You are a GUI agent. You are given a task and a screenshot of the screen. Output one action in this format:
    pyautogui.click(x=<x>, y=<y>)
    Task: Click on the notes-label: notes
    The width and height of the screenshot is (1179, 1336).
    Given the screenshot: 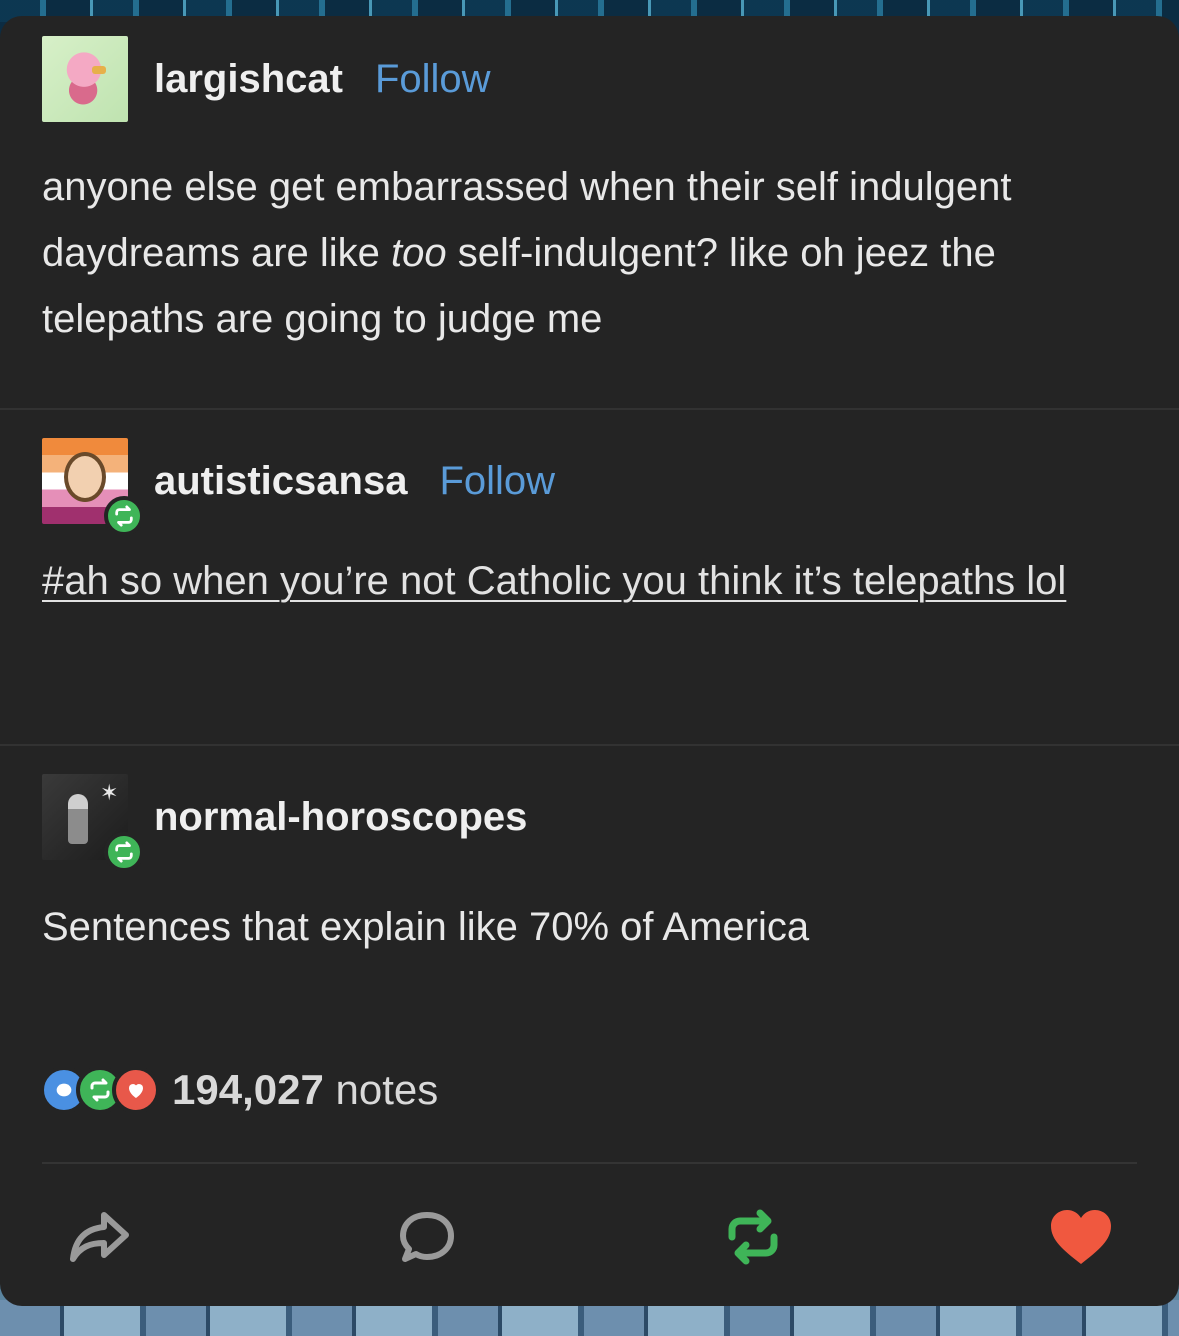 What is the action you would take?
    pyautogui.click(x=387, y=1089)
    